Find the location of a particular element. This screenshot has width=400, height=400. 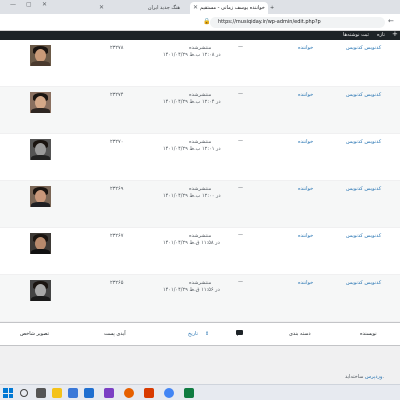

admin-edit-posts-link: ثبت نوشته‌ها is located at coordinates (356, 35).